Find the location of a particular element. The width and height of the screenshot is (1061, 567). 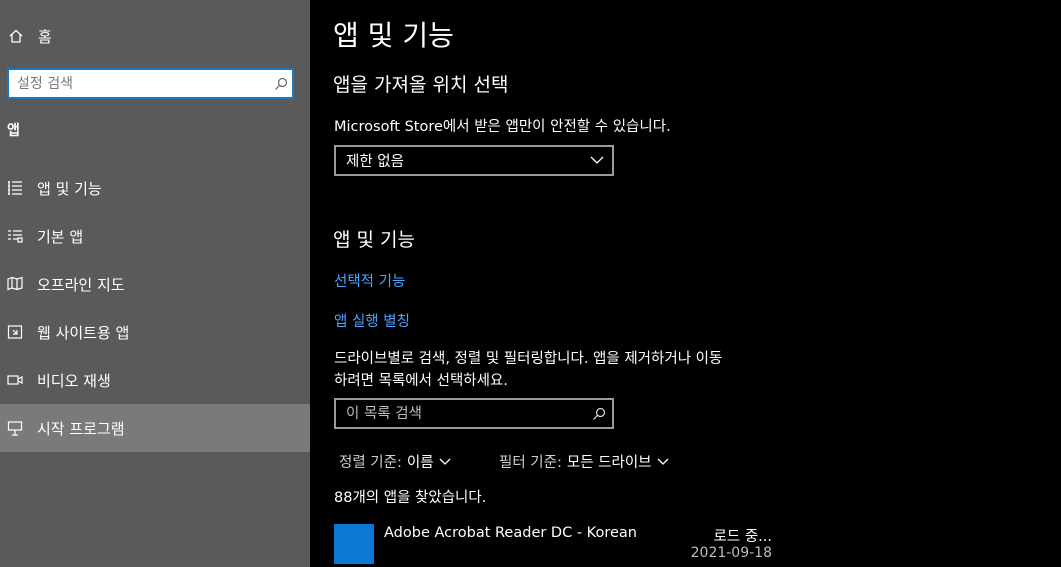

sidebar-item-default-apps: 기본 앱 is located at coordinates (155, 236).